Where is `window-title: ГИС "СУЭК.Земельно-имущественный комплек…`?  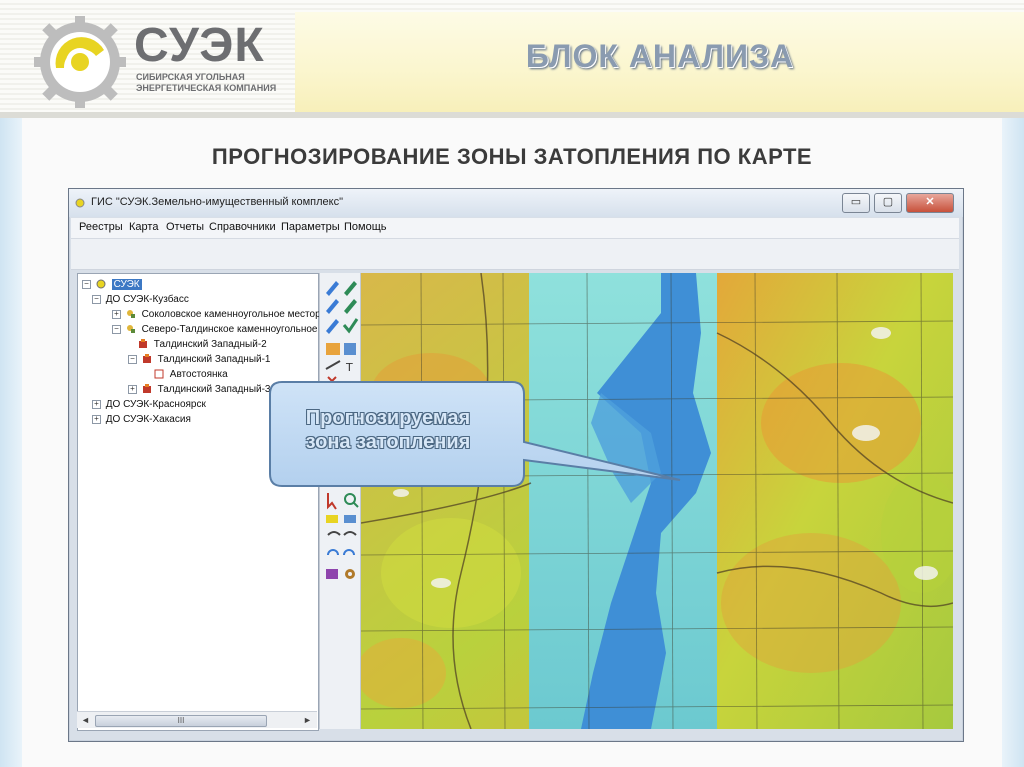
window-title: ГИС "СУЭК.Земельно-имущественный комплек… is located at coordinates (217, 202).